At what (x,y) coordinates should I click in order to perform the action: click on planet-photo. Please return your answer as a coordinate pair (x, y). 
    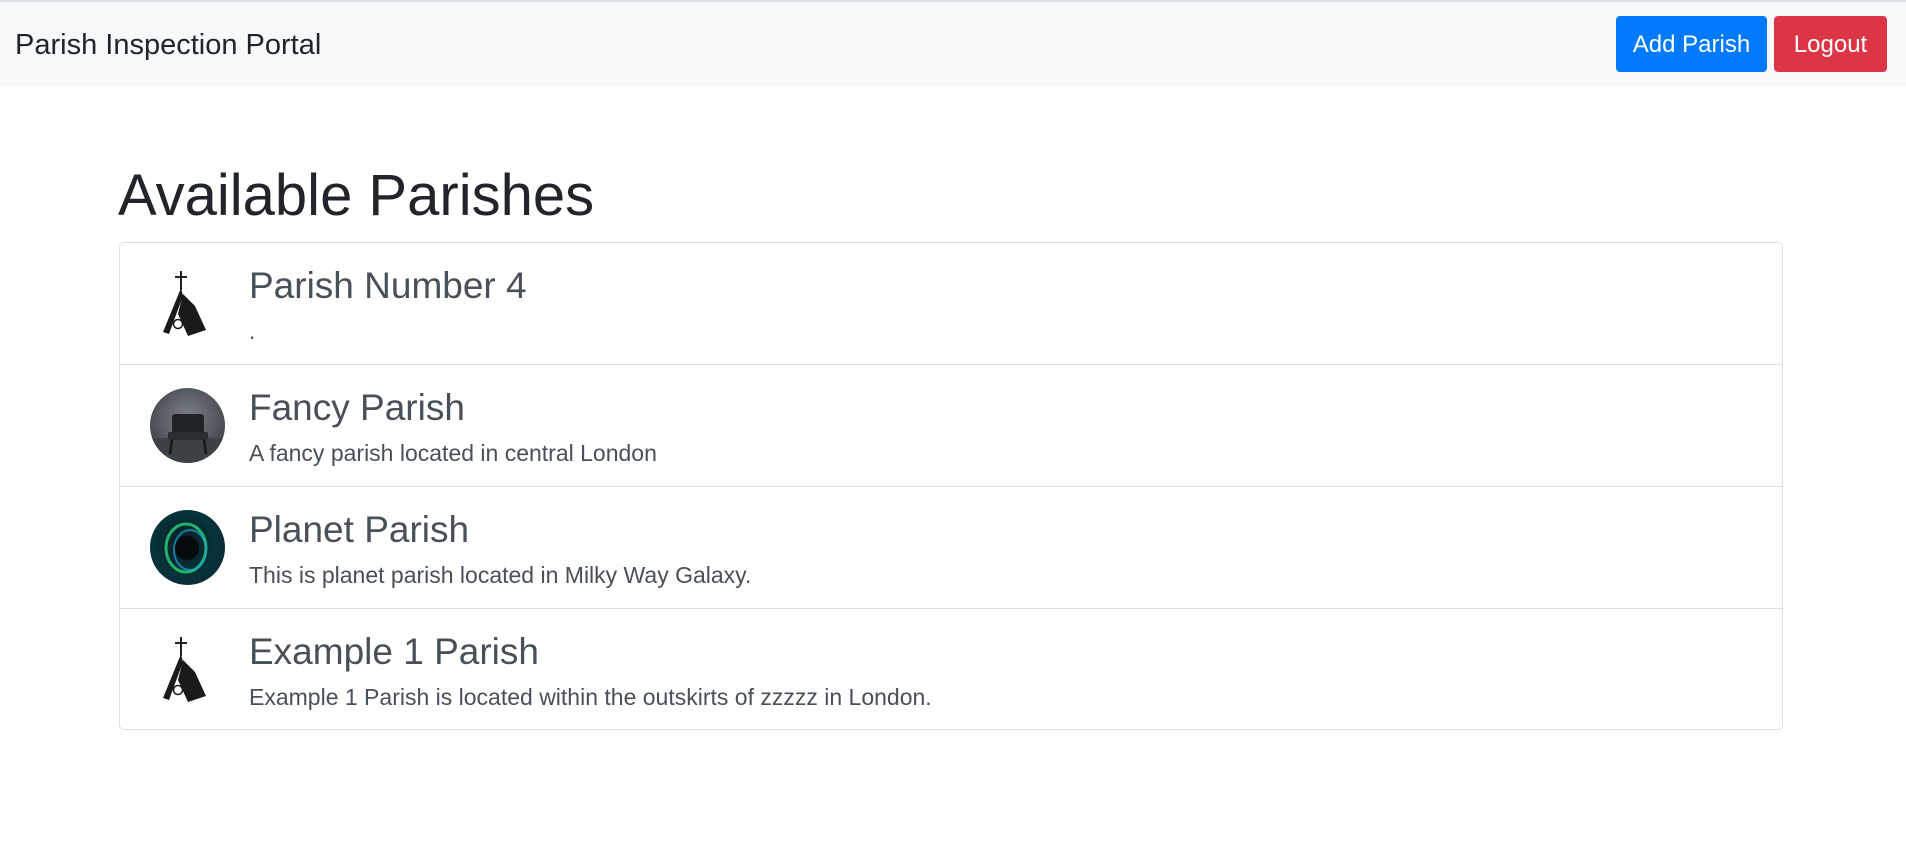
    Looking at the image, I should click on (187, 547).